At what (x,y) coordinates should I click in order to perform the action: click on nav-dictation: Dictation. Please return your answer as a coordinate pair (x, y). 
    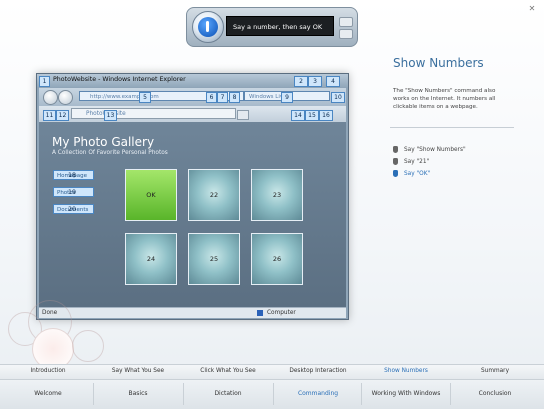
    Looking at the image, I should click on (228, 393).